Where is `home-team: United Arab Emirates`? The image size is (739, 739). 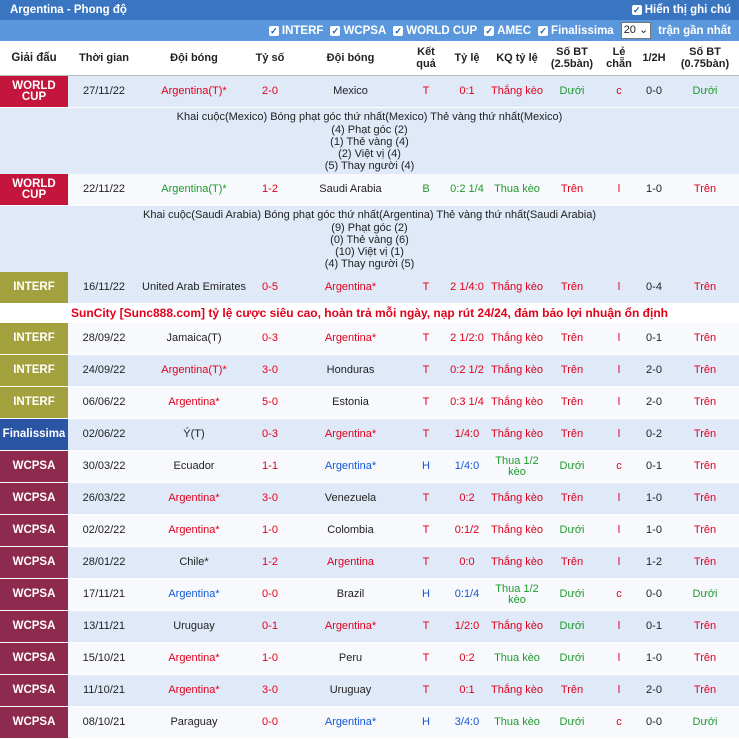
home-team: United Arab Emirates is located at coordinates (194, 287).